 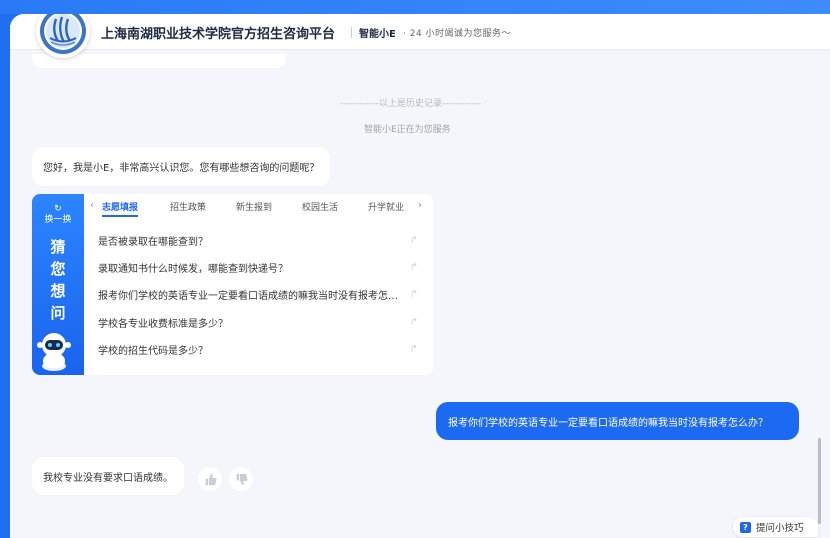 What do you see at coordinates (457, 34) in the screenshot?
I see `assistant-slogan: · 24 小时竭诚为您服务～` at bounding box center [457, 34].